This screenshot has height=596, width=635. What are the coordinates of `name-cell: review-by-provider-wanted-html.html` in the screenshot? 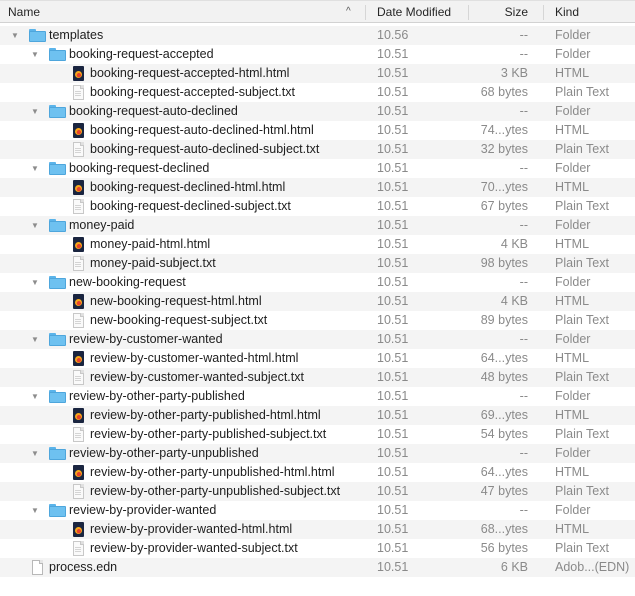 It's located at (182, 529).